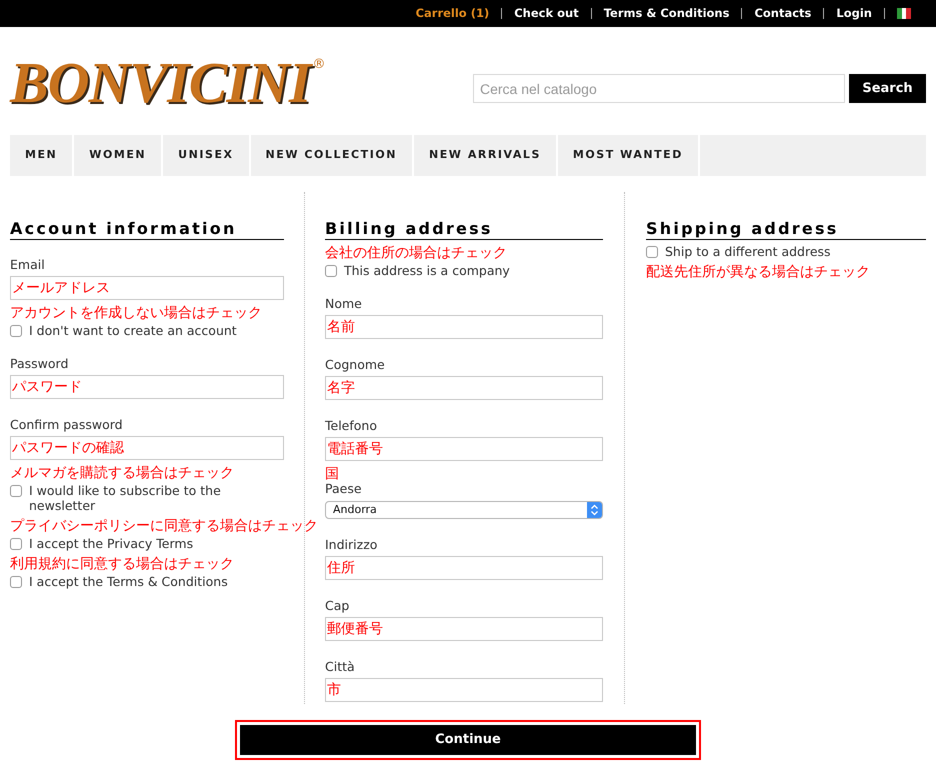  What do you see at coordinates (332, 155) in the screenshot?
I see `nav-item: NEW COLLECTION` at bounding box center [332, 155].